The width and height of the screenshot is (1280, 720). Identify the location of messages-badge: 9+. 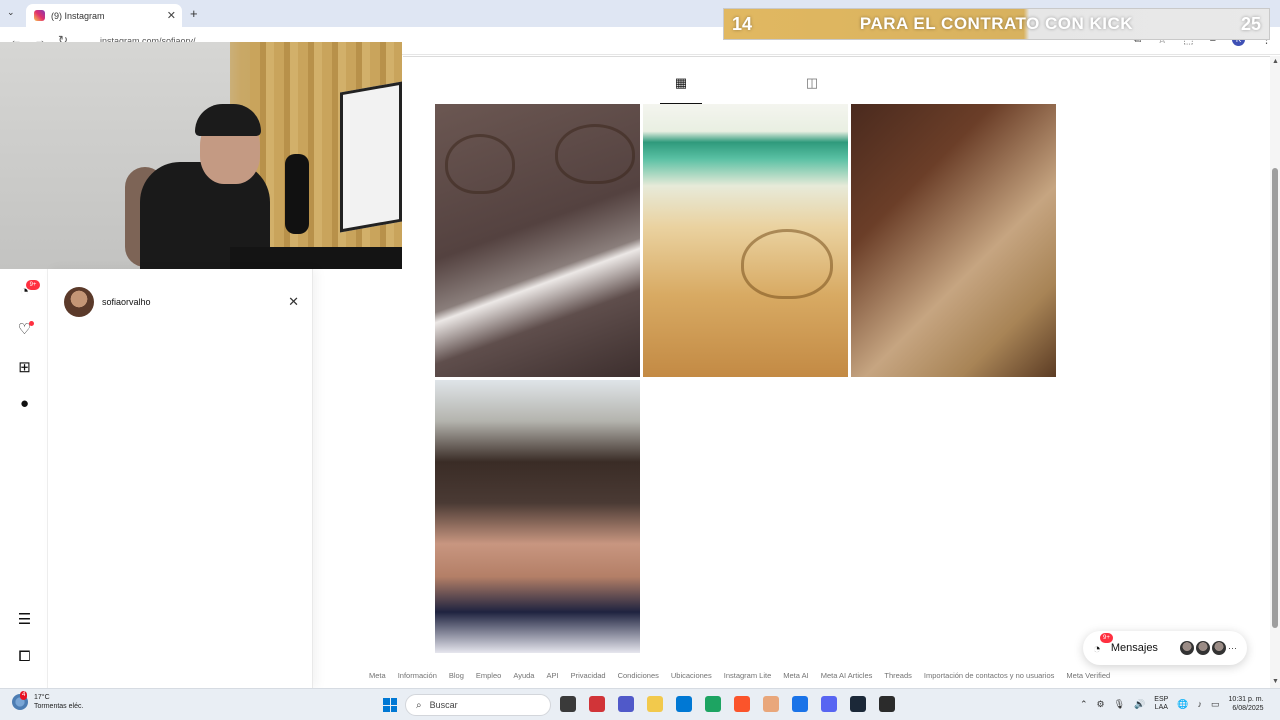
(1106, 637).